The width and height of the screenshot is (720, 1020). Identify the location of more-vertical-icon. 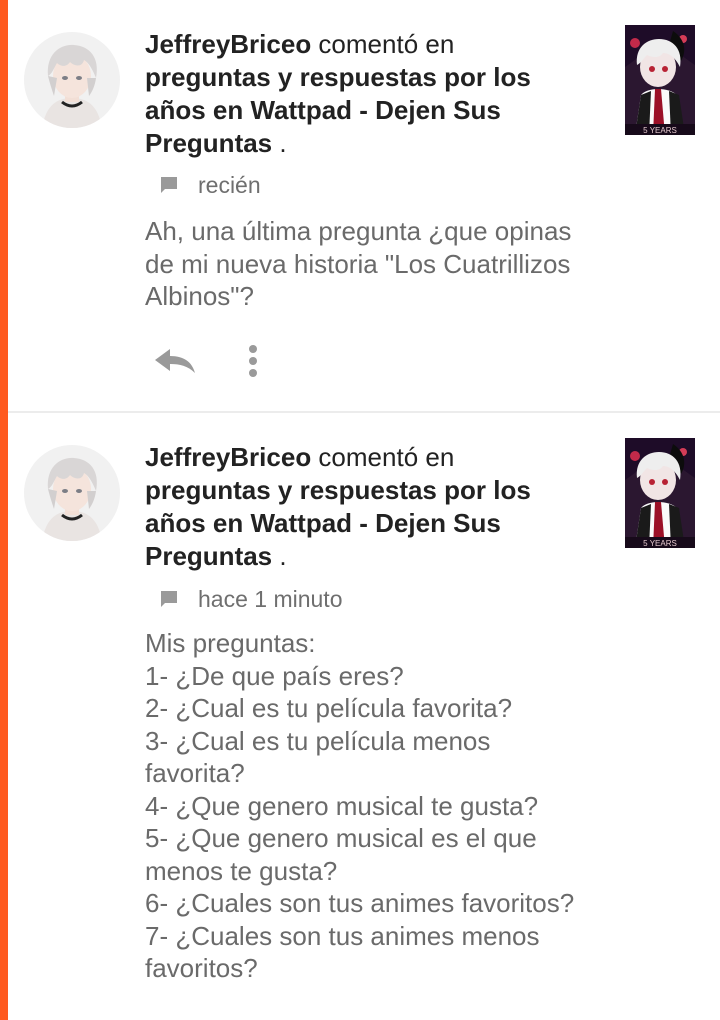
(253, 361).